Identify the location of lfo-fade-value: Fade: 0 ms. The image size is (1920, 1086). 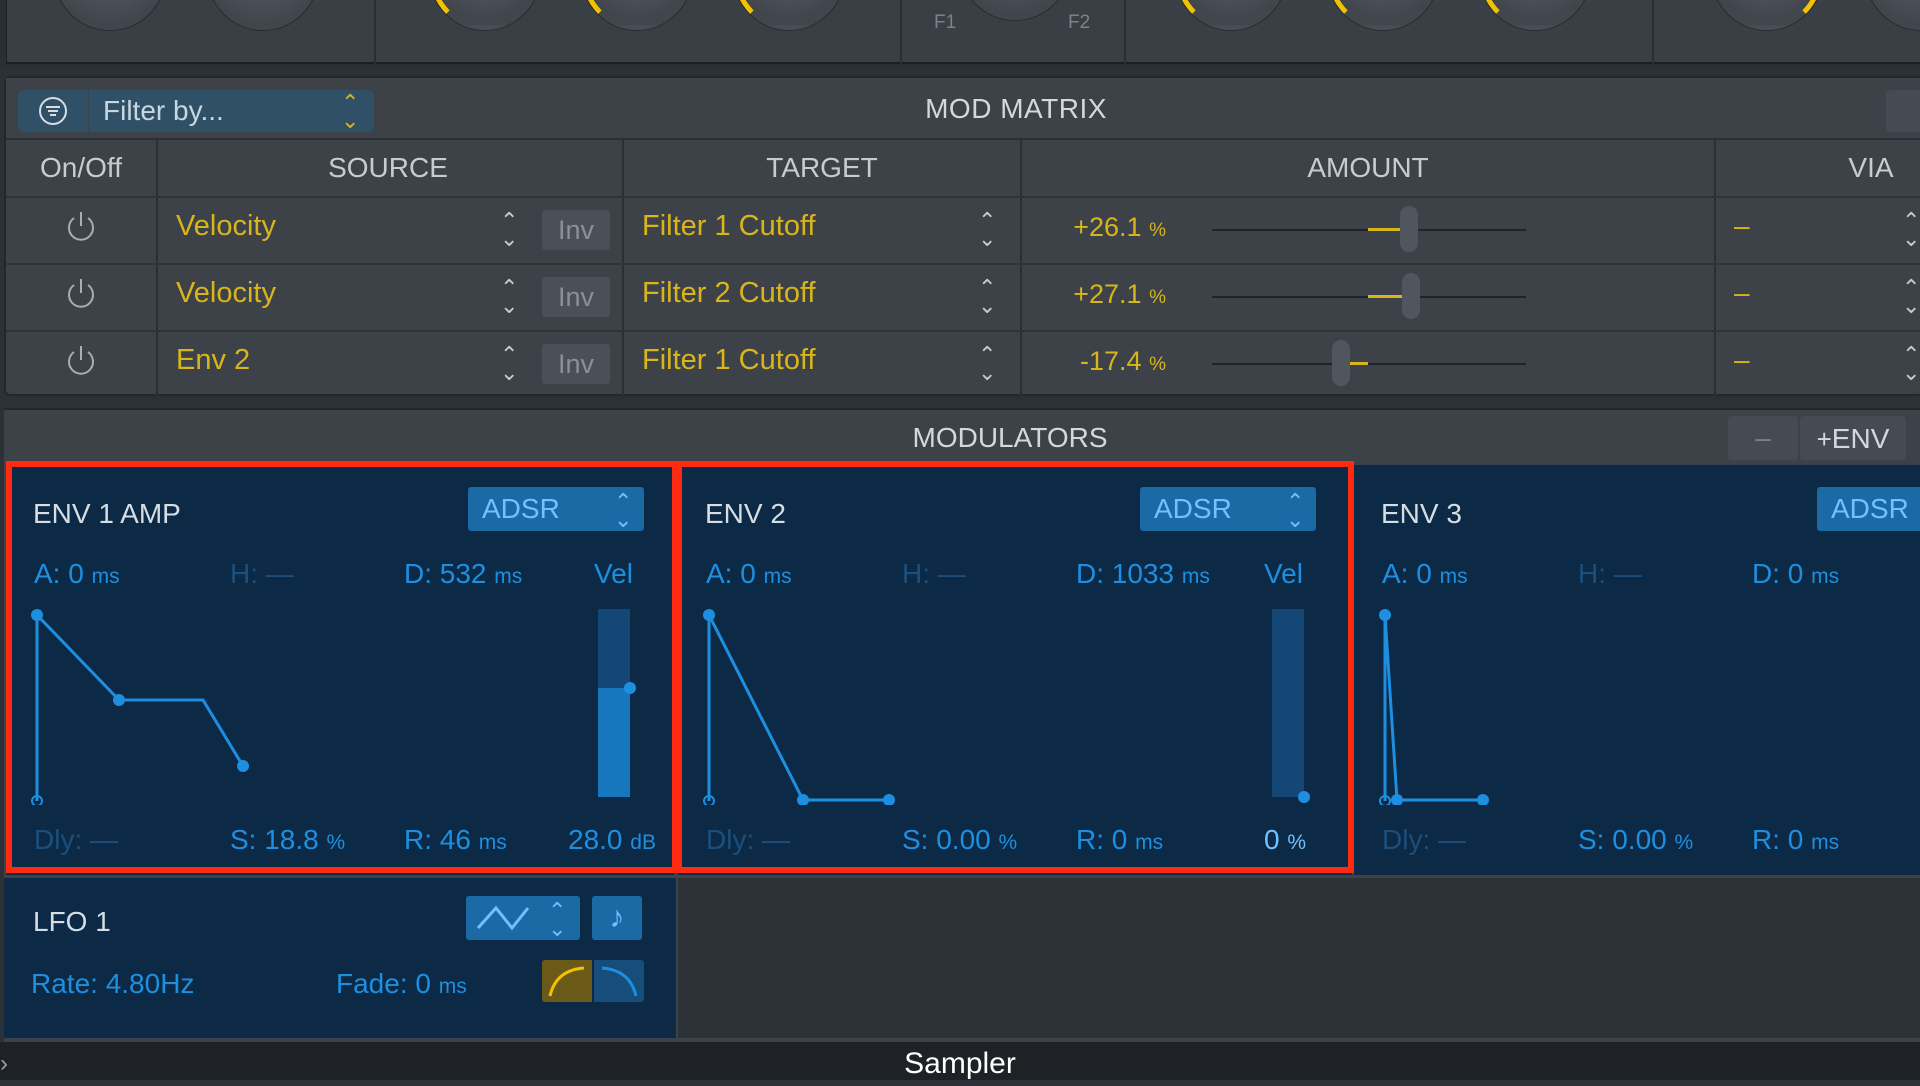
(401, 984).